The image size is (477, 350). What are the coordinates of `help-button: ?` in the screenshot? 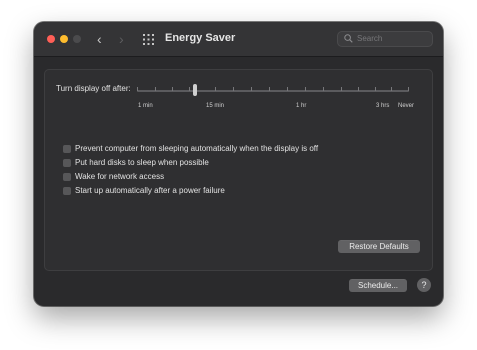 It's located at (424, 285).